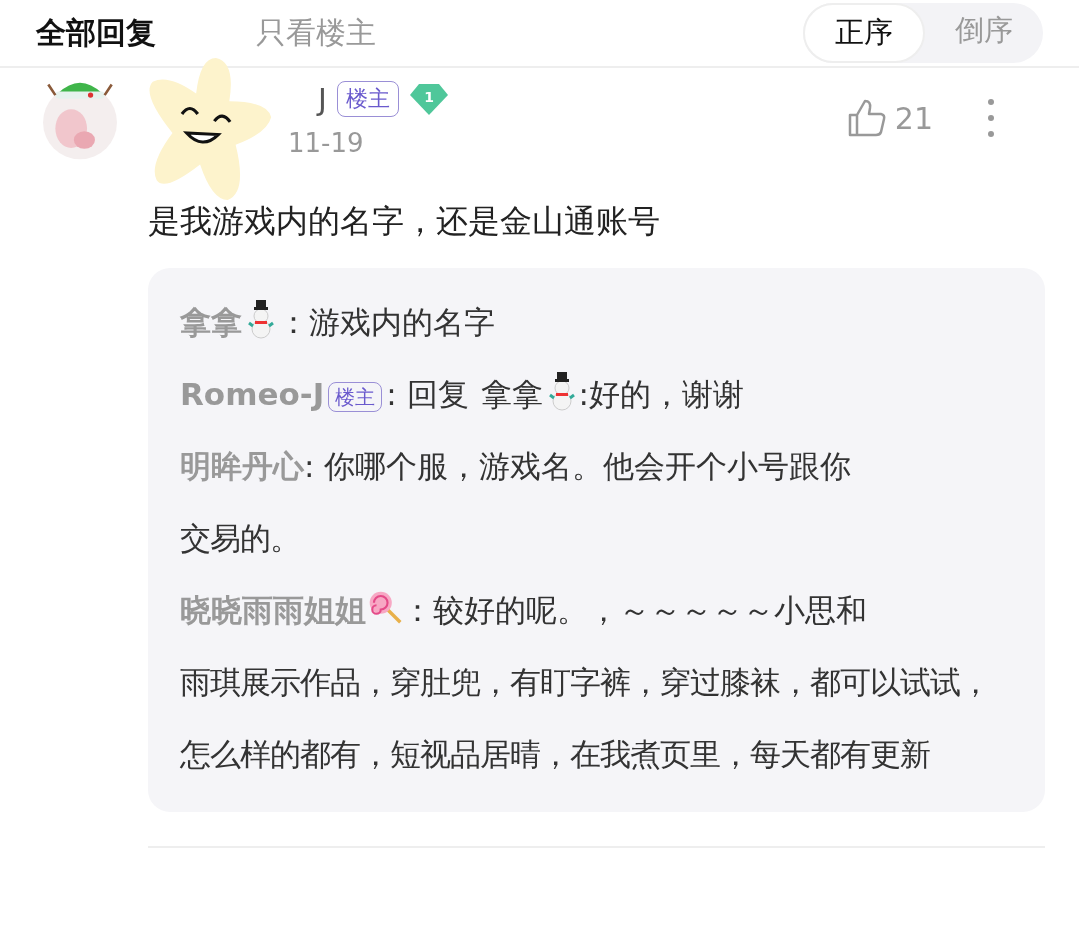  Describe the element at coordinates (404, 221) in the screenshot. I see `comment-text: 是我游戏内的名字，还是金山通账号` at that location.